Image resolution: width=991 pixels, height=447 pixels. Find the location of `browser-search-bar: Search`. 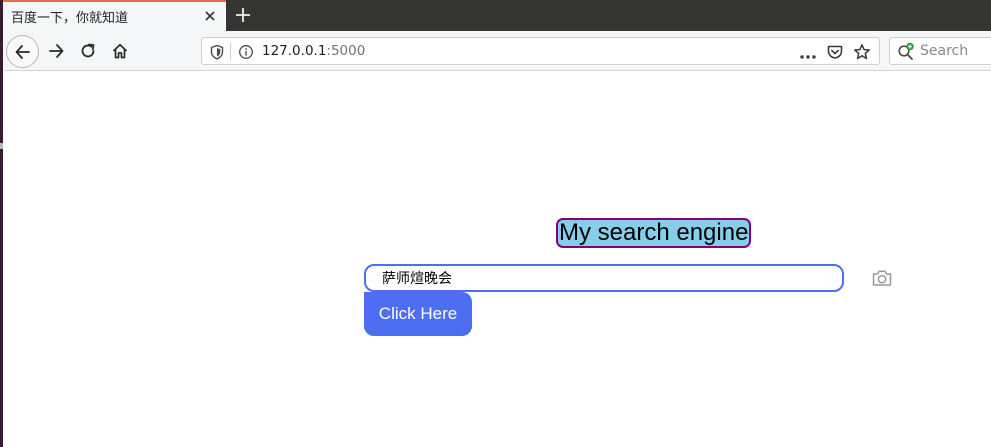

browser-search-bar: Search is located at coordinates (940, 51).